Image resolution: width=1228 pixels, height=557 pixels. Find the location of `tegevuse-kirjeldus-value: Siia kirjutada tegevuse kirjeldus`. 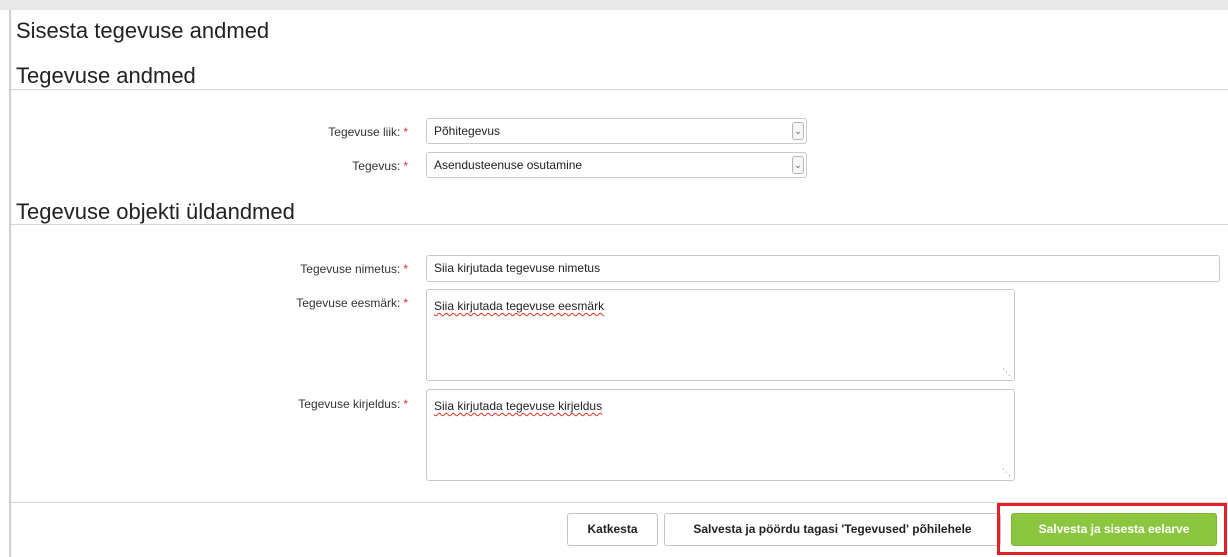

tegevuse-kirjeldus-value: Siia kirjutada tegevuse kirjeldus is located at coordinates (518, 406).